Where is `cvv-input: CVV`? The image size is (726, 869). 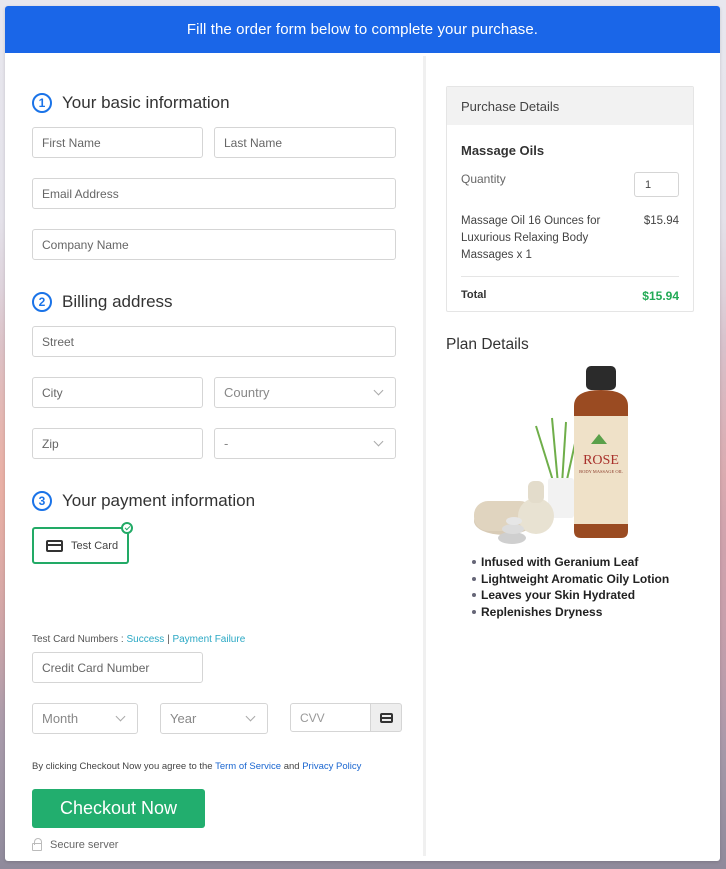
cvv-input: CVV is located at coordinates (330, 717).